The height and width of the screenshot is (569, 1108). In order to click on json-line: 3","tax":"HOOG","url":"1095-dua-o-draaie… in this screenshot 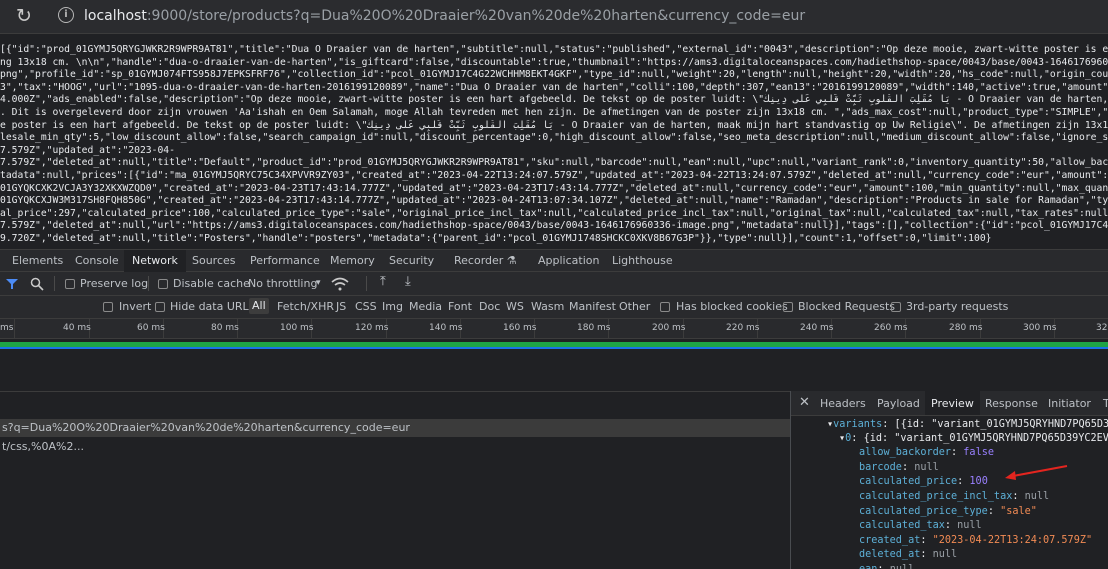, I will do `click(554, 87)`.